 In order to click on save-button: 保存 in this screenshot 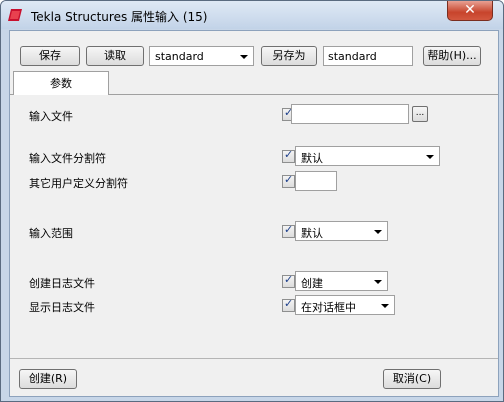, I will do `click(50, 56)`.